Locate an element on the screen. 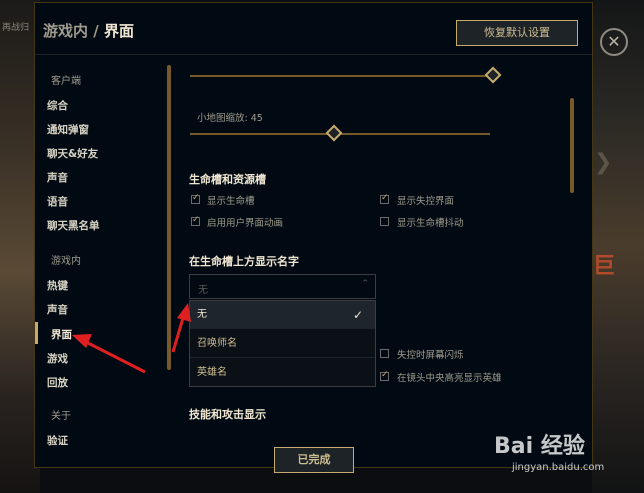 This screenshot has width=644, height=493. dropdown-option-label: 无 is located at coordinates (202, 314).